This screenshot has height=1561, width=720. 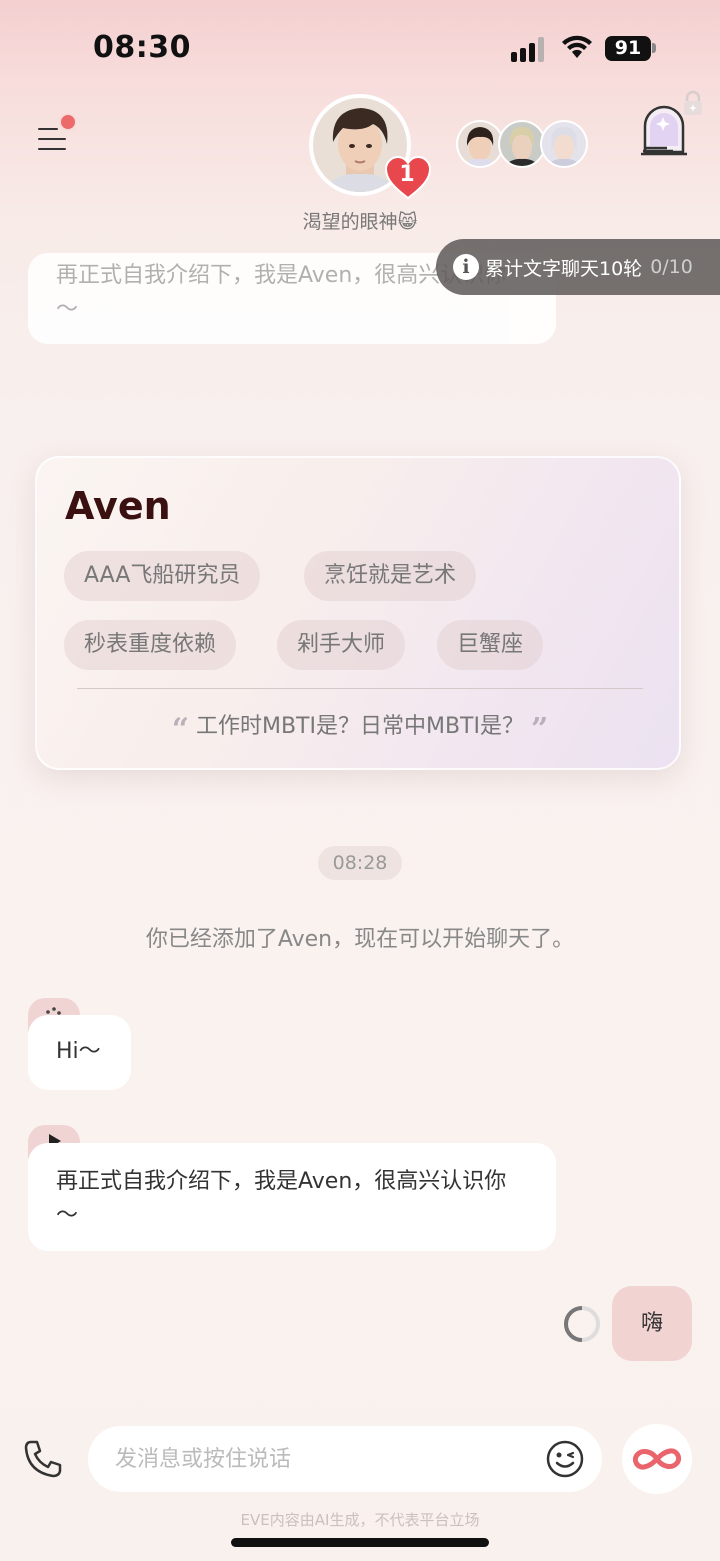 I want to click on profile-tag: 秒表重度依赖, so click(x=150, y=645).